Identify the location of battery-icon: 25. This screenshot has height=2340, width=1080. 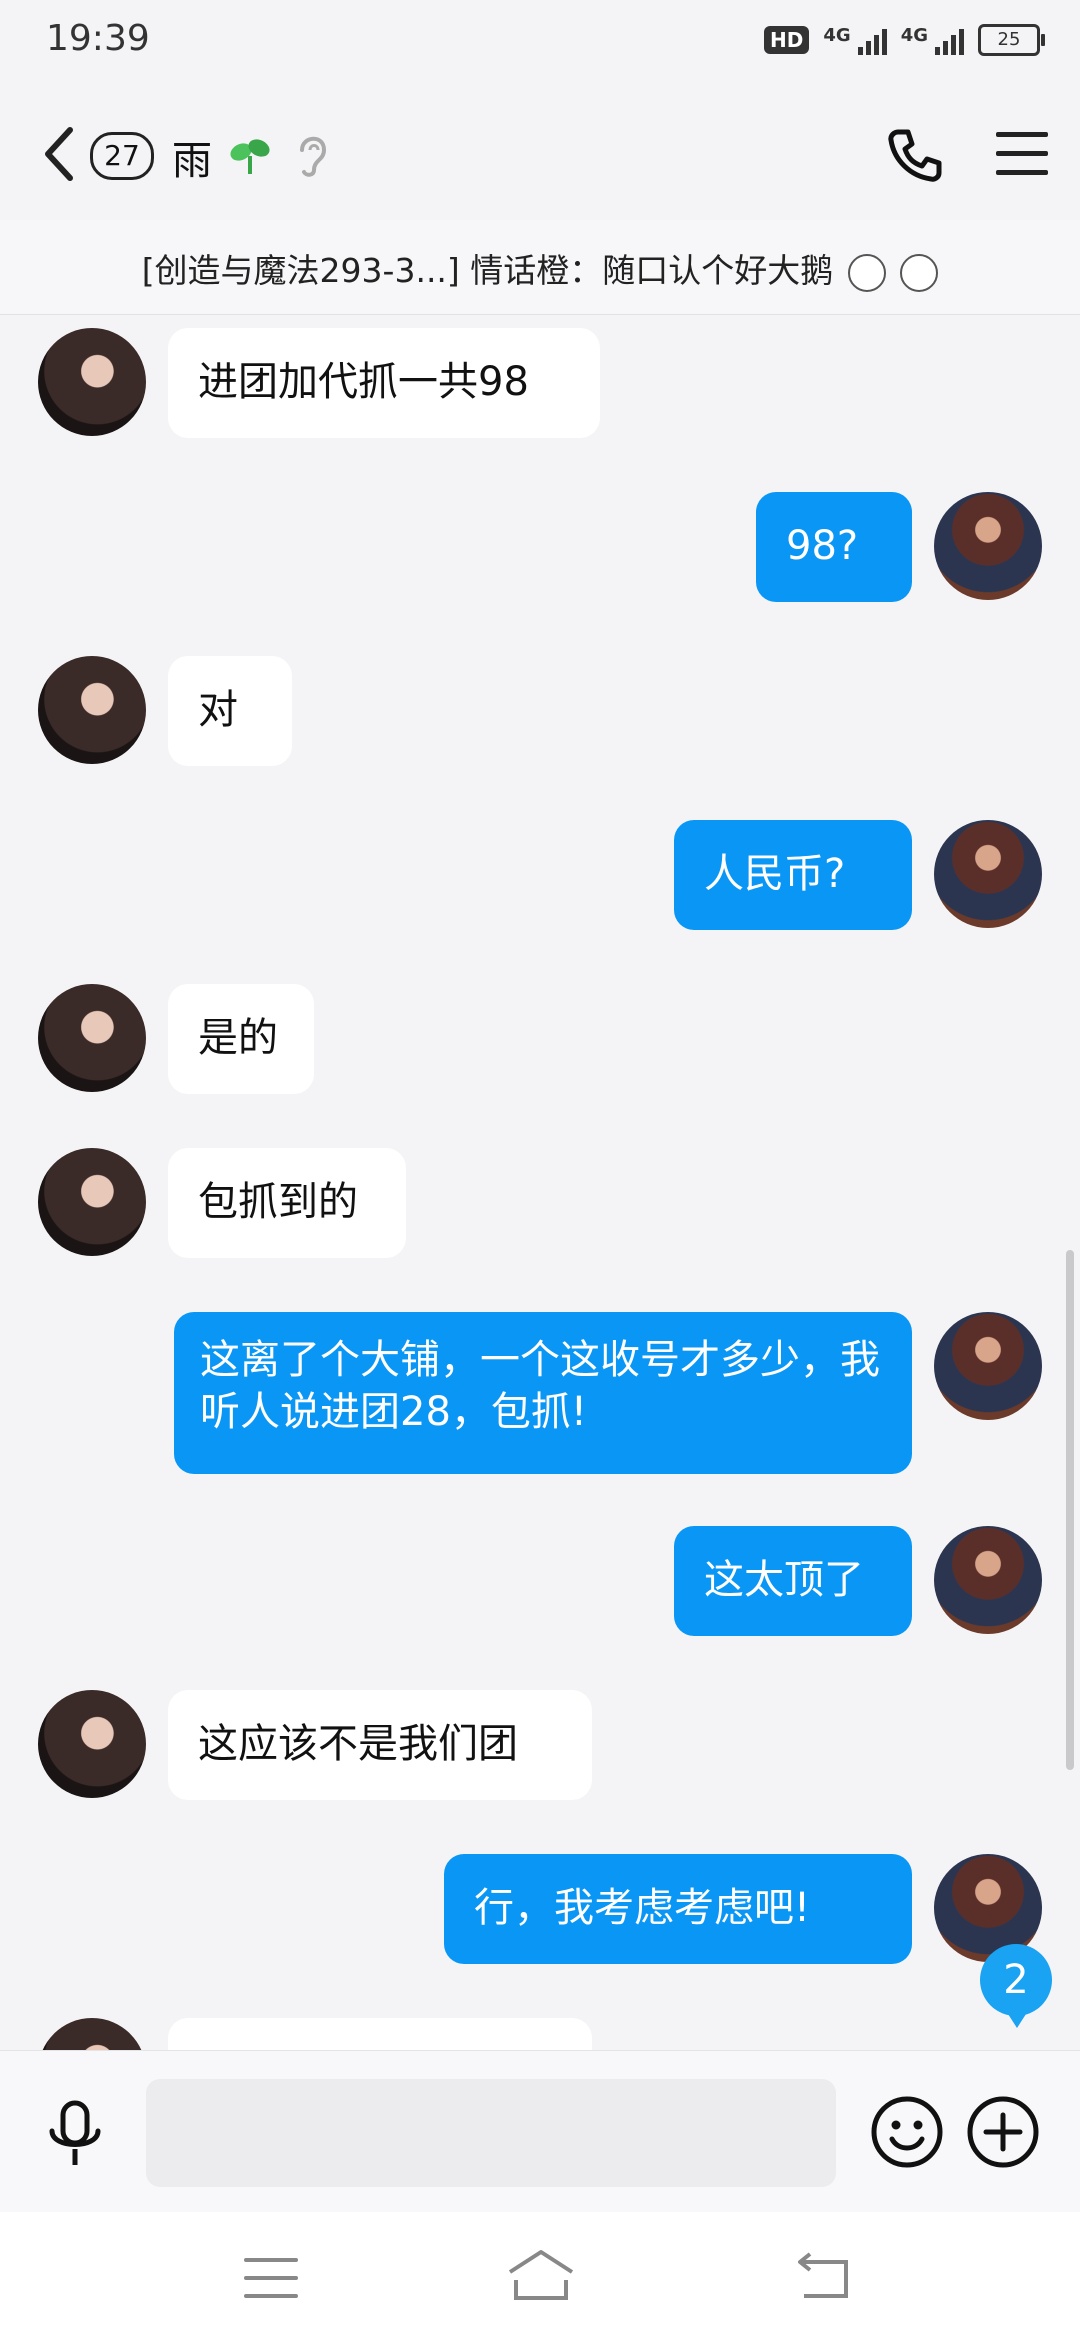
(1011, 40).